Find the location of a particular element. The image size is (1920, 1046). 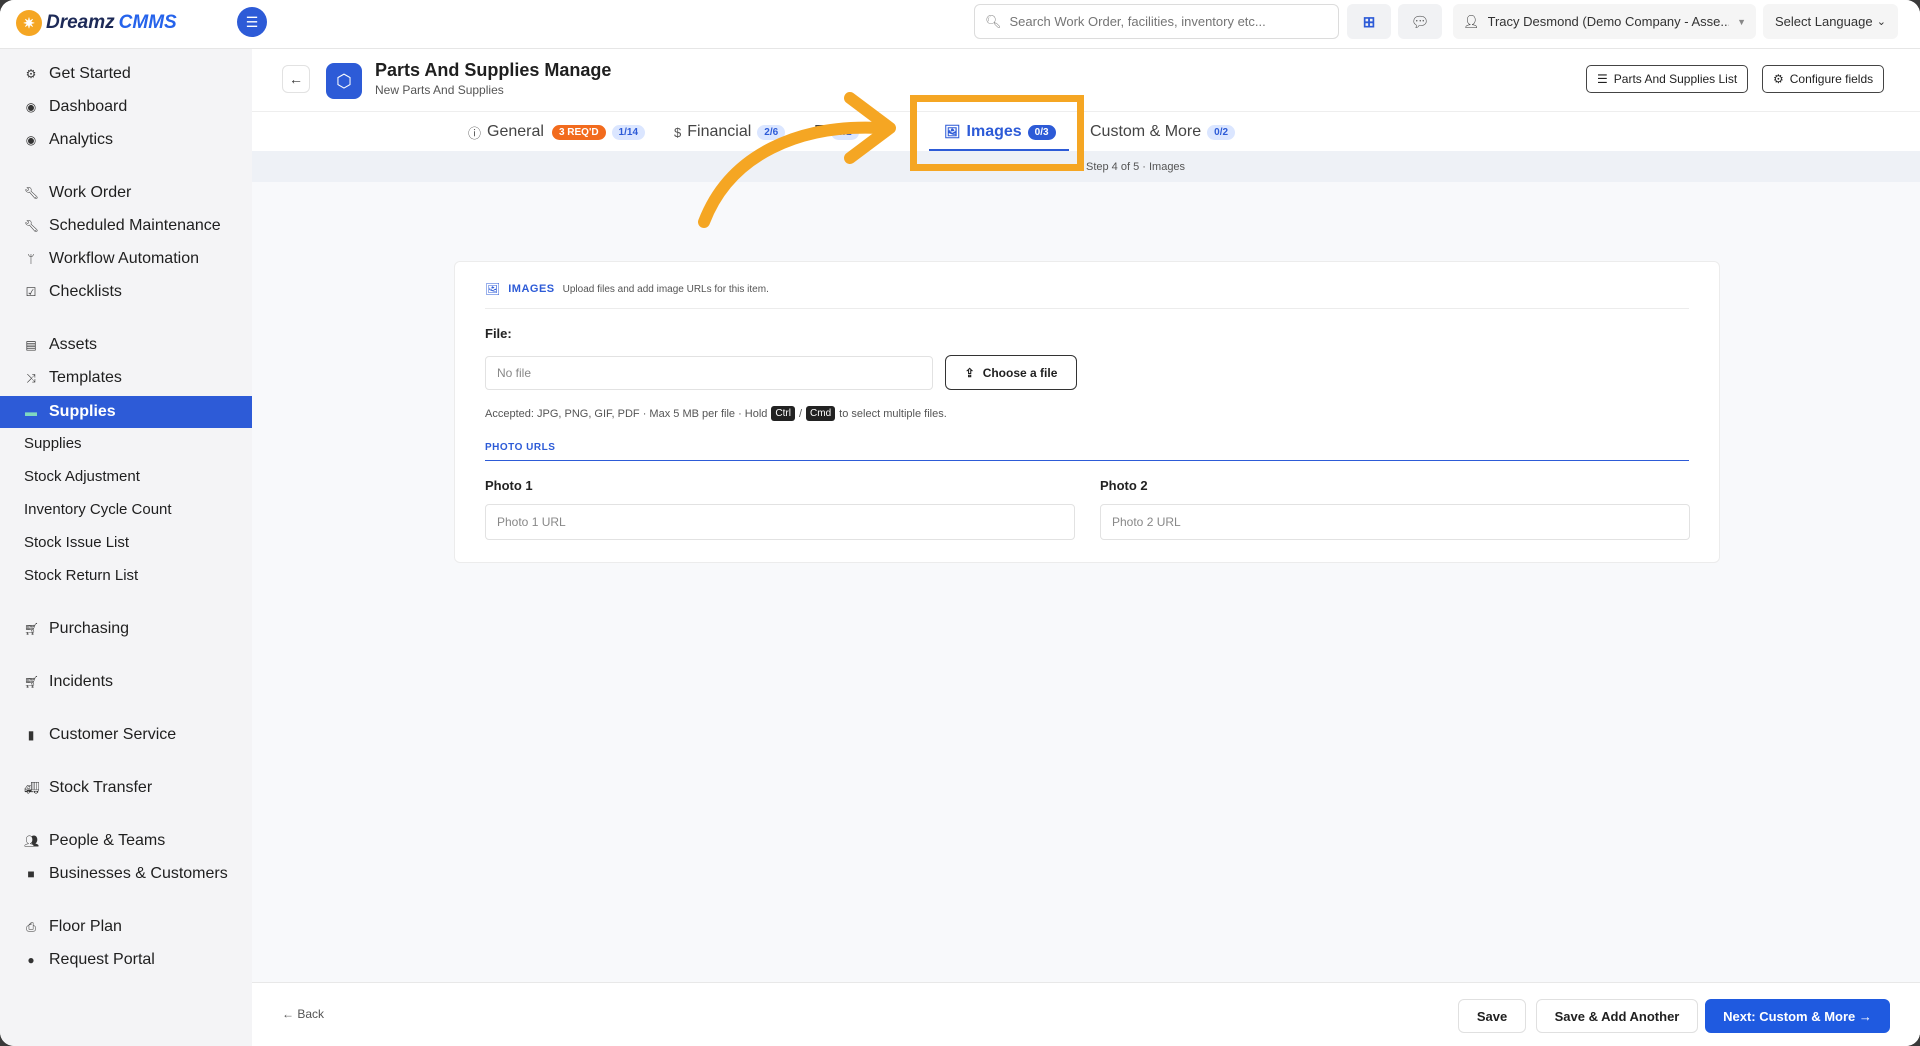

chat-icon: ● is located at coordinates (31, 960).